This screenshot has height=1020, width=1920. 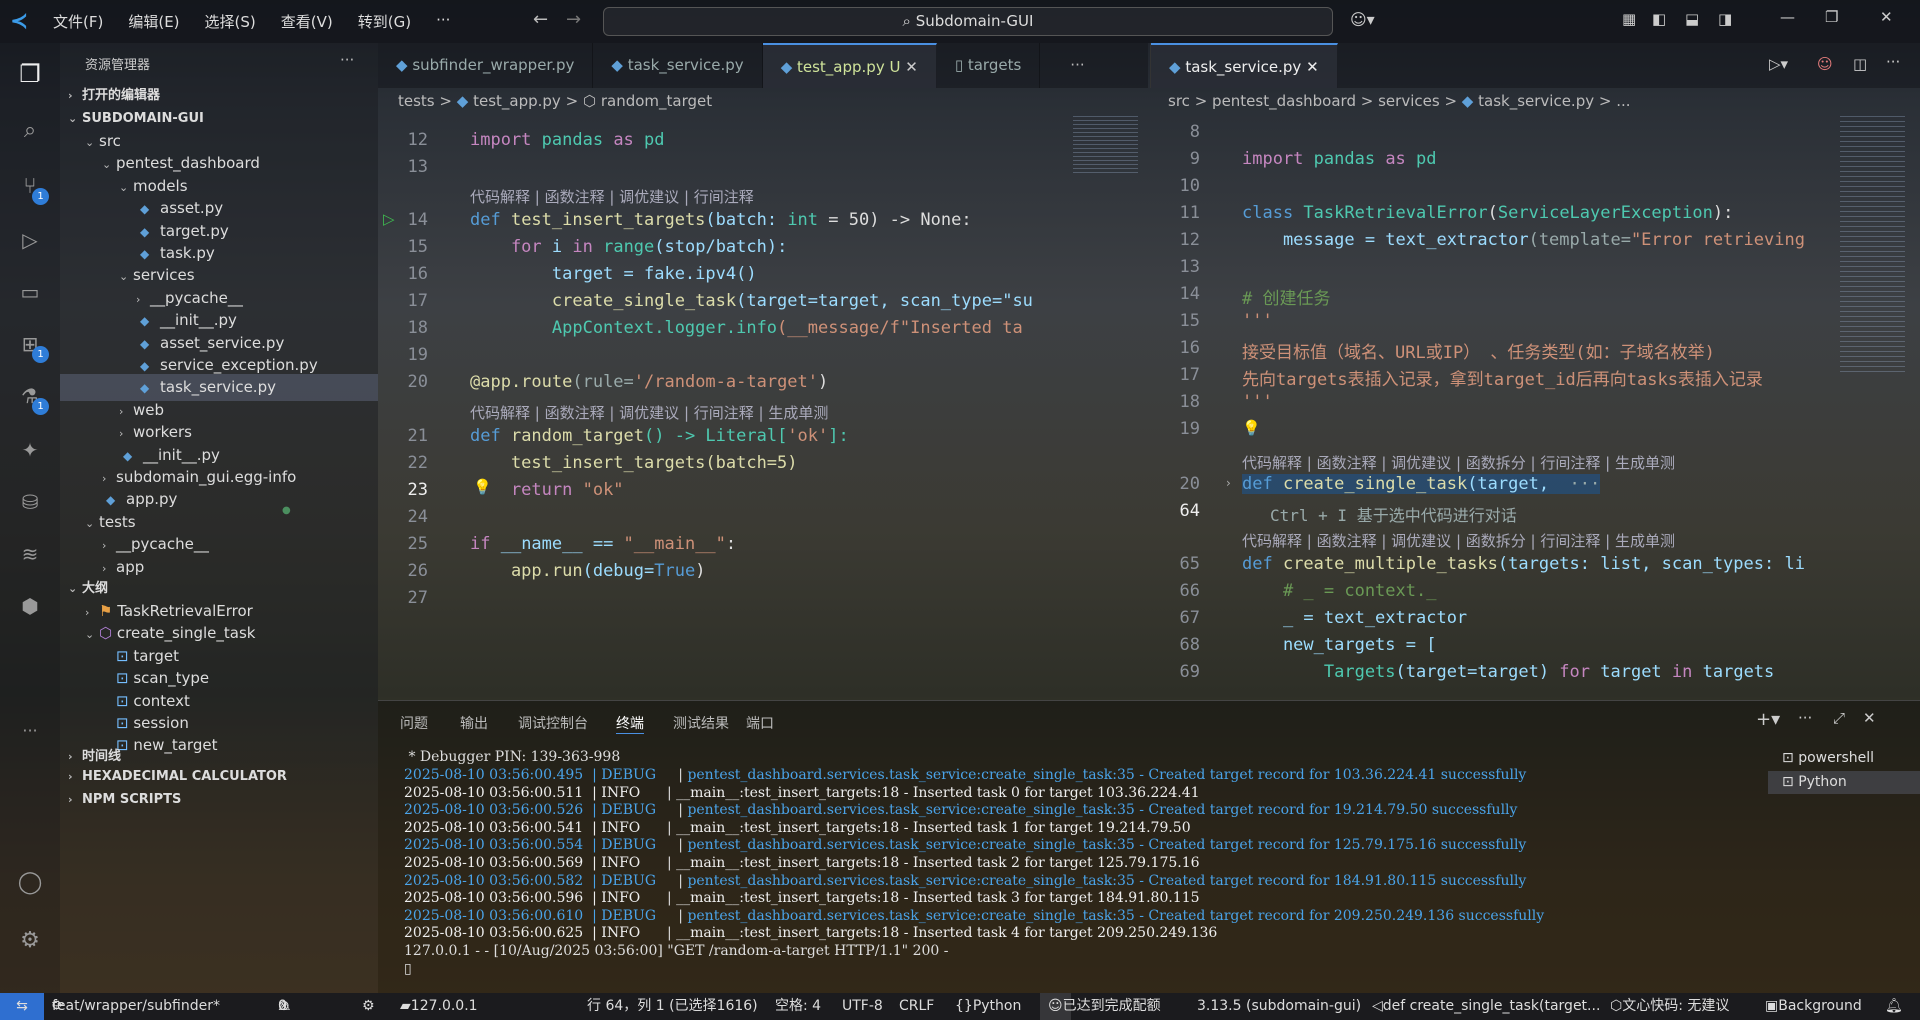 I want to click on search-icon: ⌕, so click(x=909, y=21).